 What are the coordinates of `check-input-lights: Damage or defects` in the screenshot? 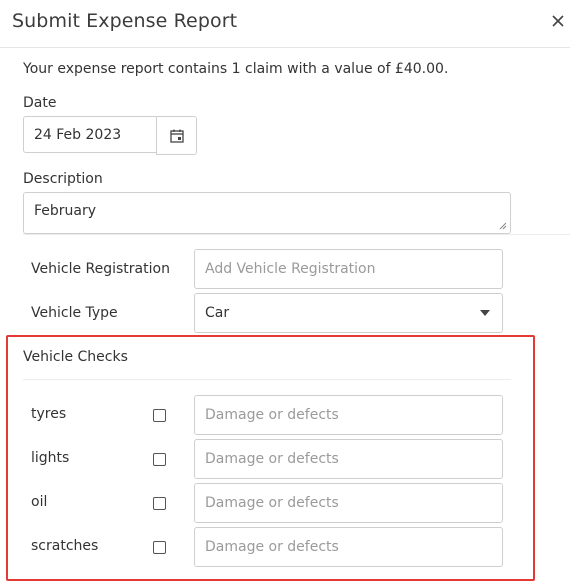 It's located at (348, 459).